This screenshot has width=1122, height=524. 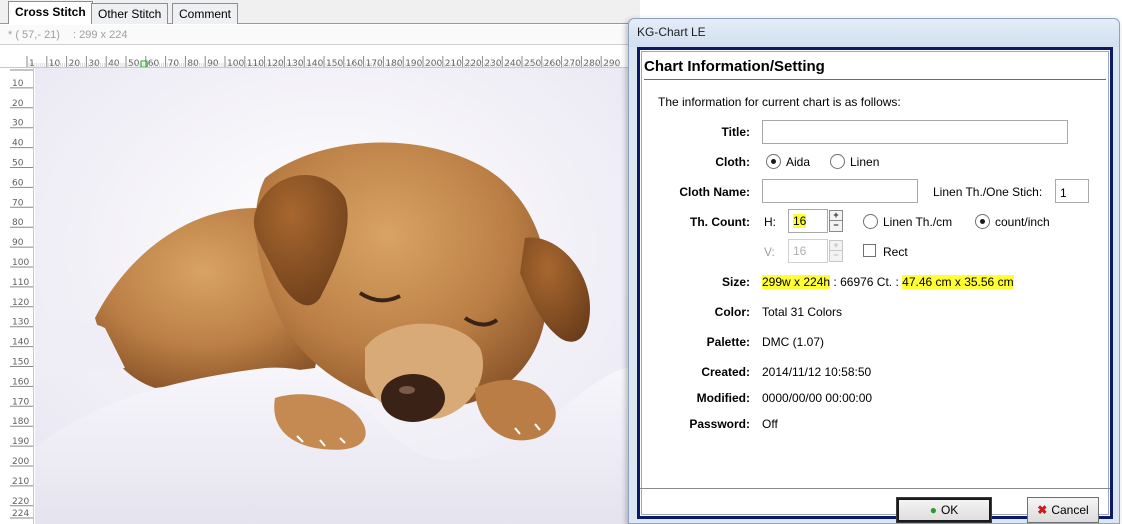 I want to click on ruler-label: 50, so click(x=18, y=164).